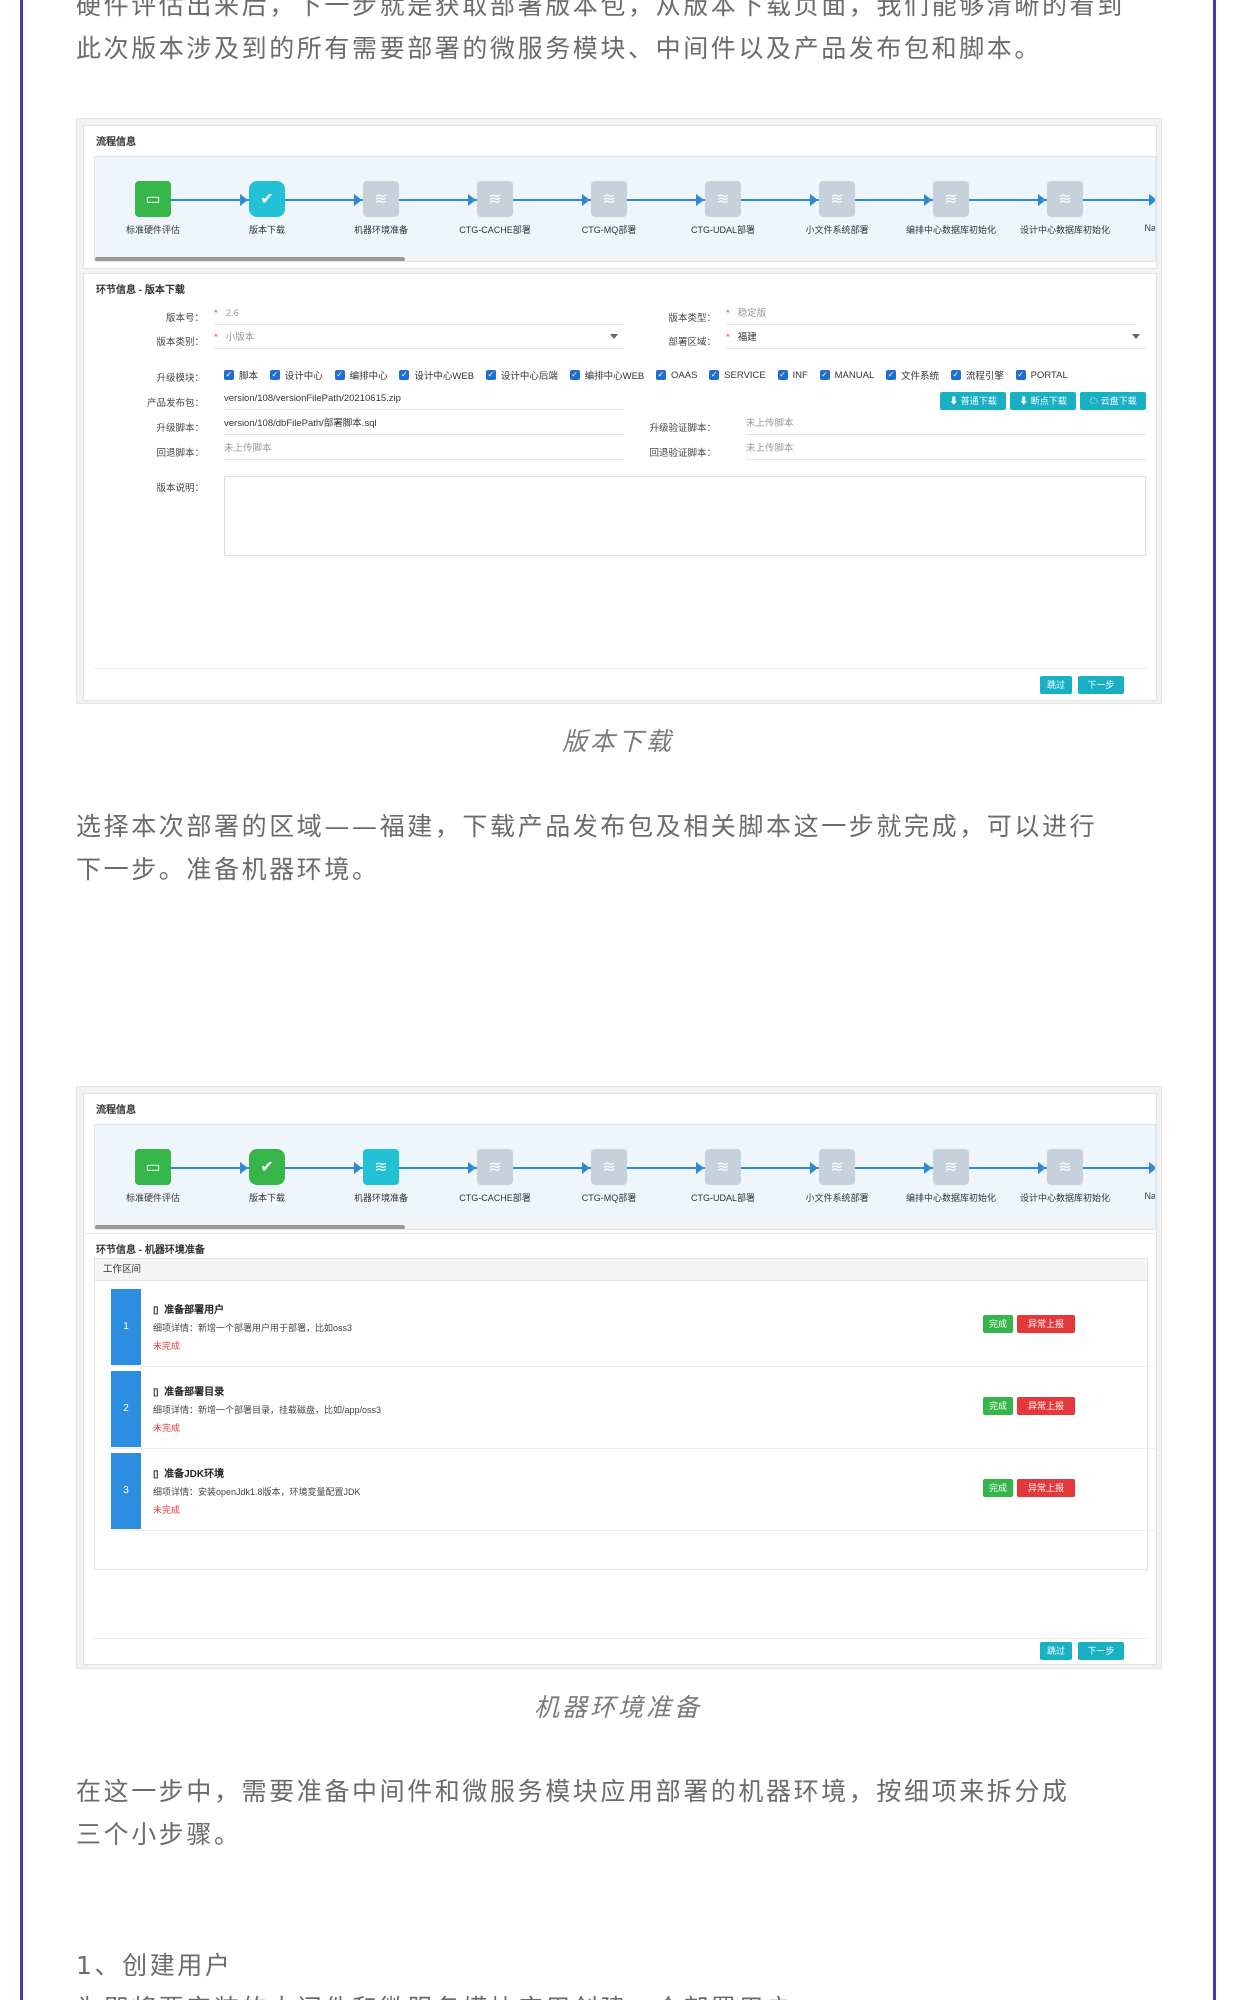  I want to click on task-detail: 细项详情：新增一个部署目录，挂载磁盘，比如/app/oss3, so click(267, 1410).